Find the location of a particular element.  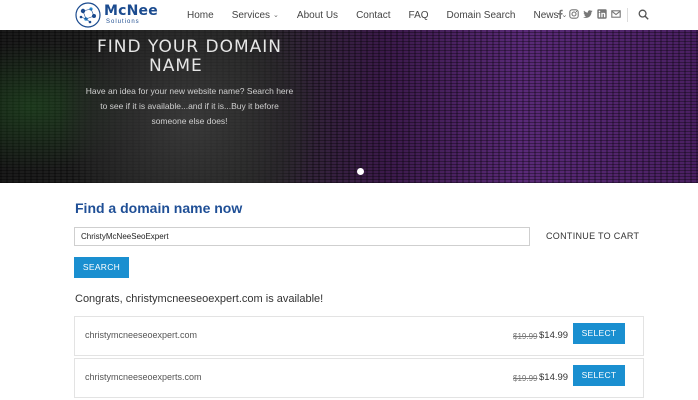

chevron-down-icon: ⌄ is located at coordinates (276, 15).